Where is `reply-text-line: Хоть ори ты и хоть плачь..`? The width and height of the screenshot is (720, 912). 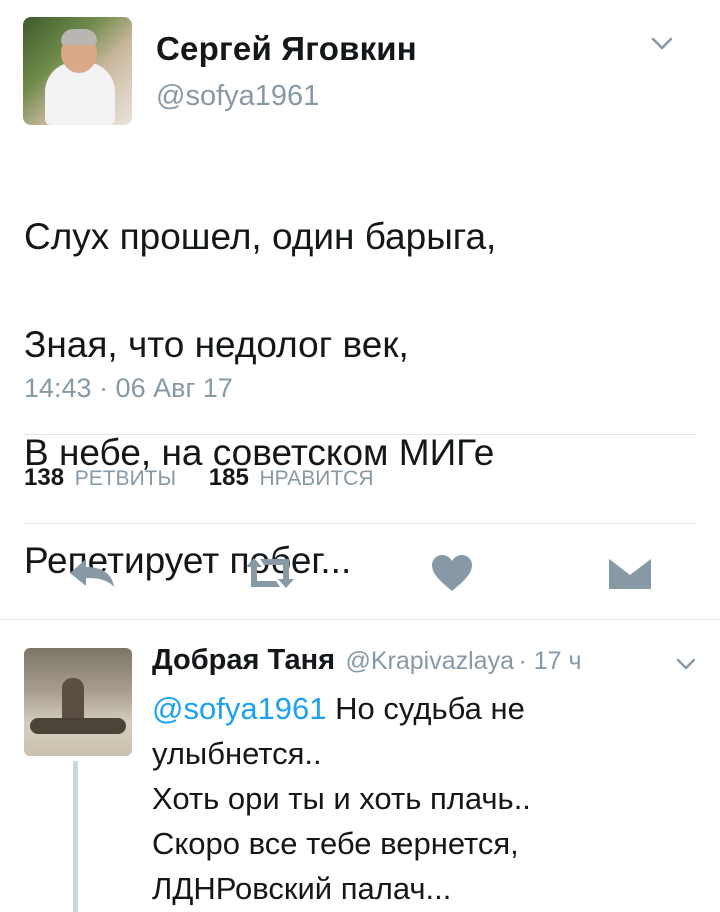 reply-text-line: Хоть ори ты и хоть плачь.. is located at coordinates (341, 798).